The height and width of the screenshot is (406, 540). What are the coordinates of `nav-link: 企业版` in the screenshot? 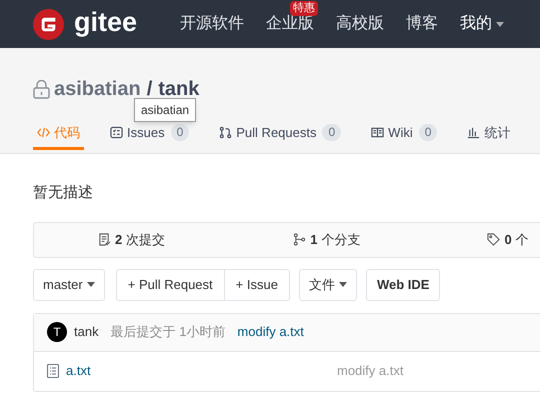 It's located at (290, 24).